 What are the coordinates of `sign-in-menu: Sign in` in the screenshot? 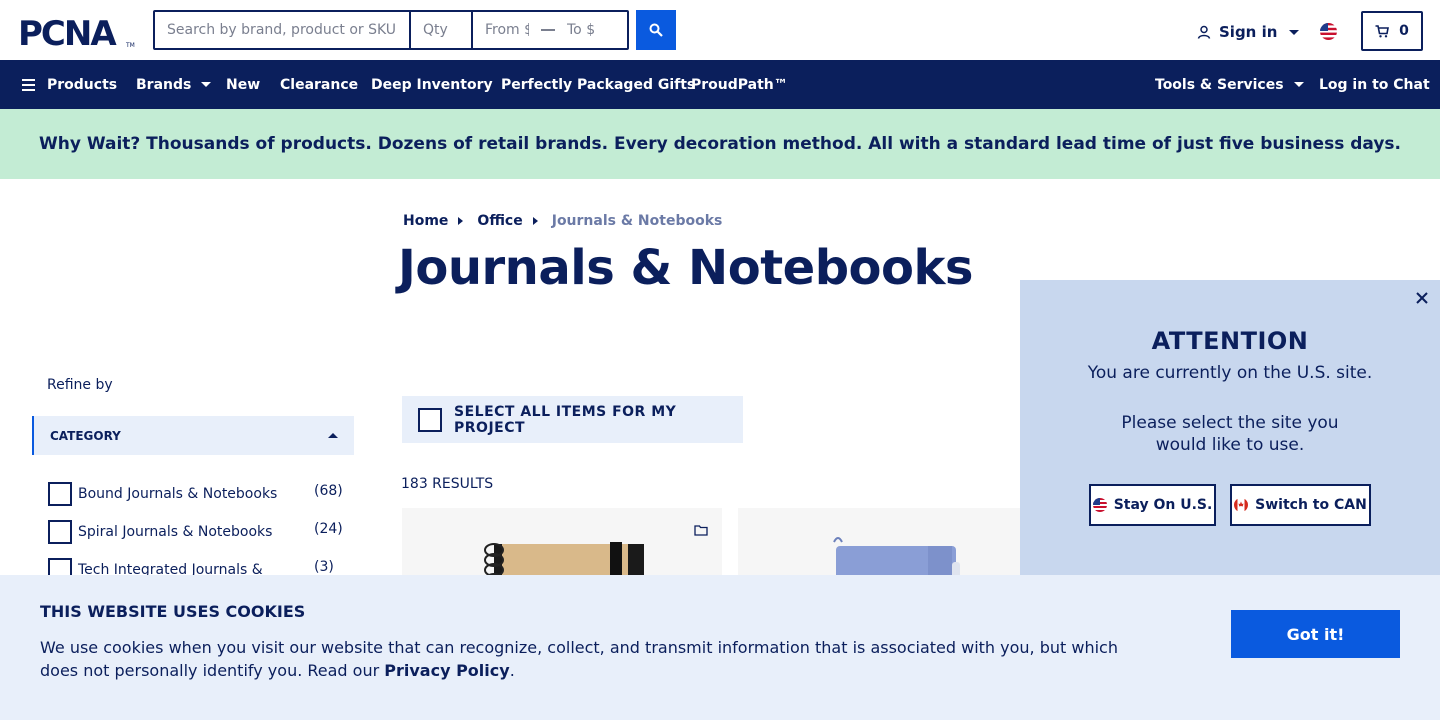 It's located at (1248, 32).